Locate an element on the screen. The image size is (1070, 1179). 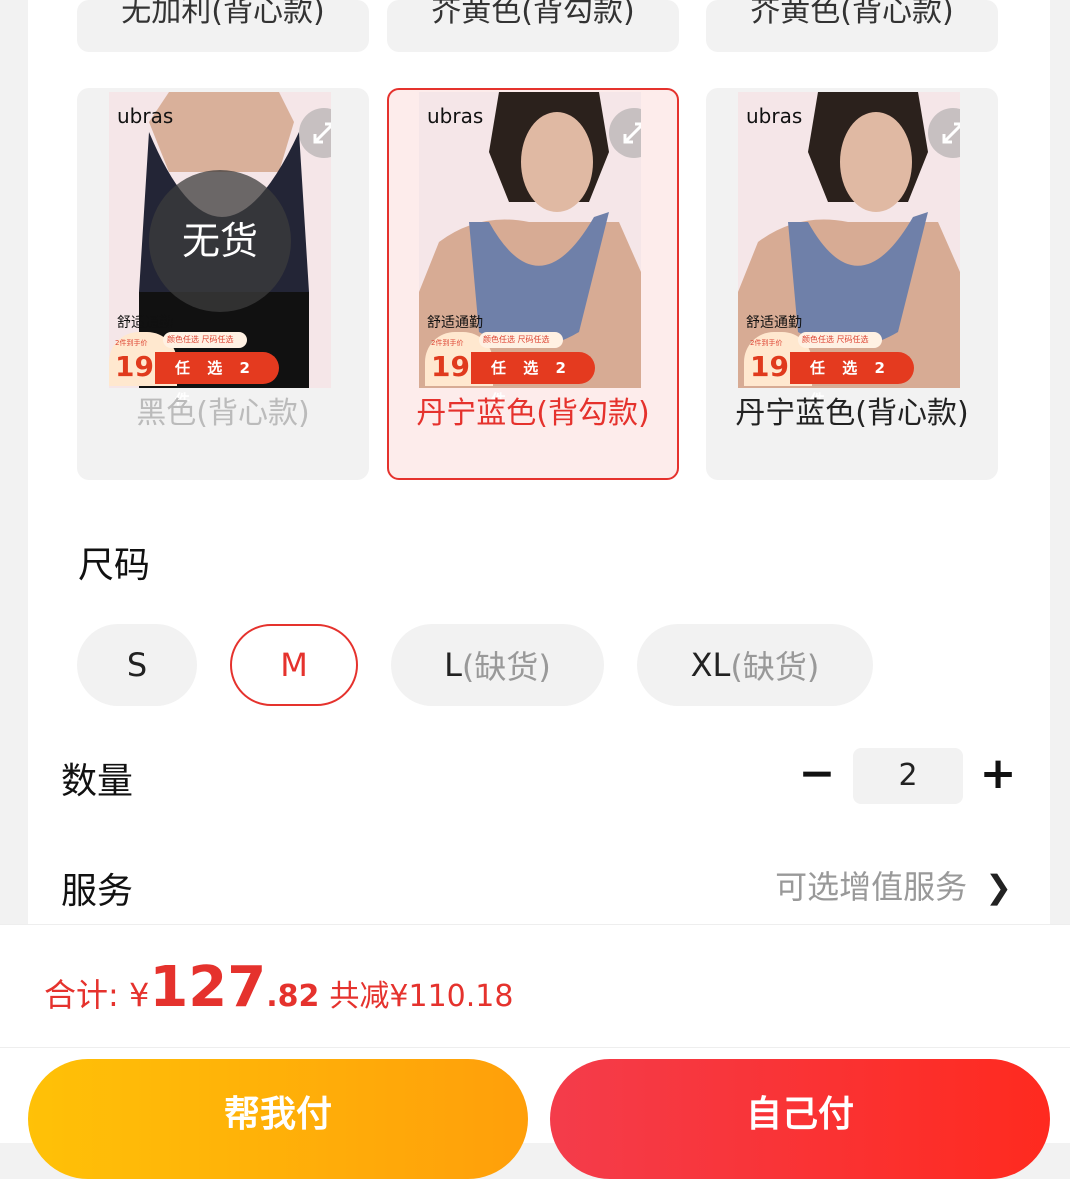
size-option-m: M is located at coordinates (294, 665).